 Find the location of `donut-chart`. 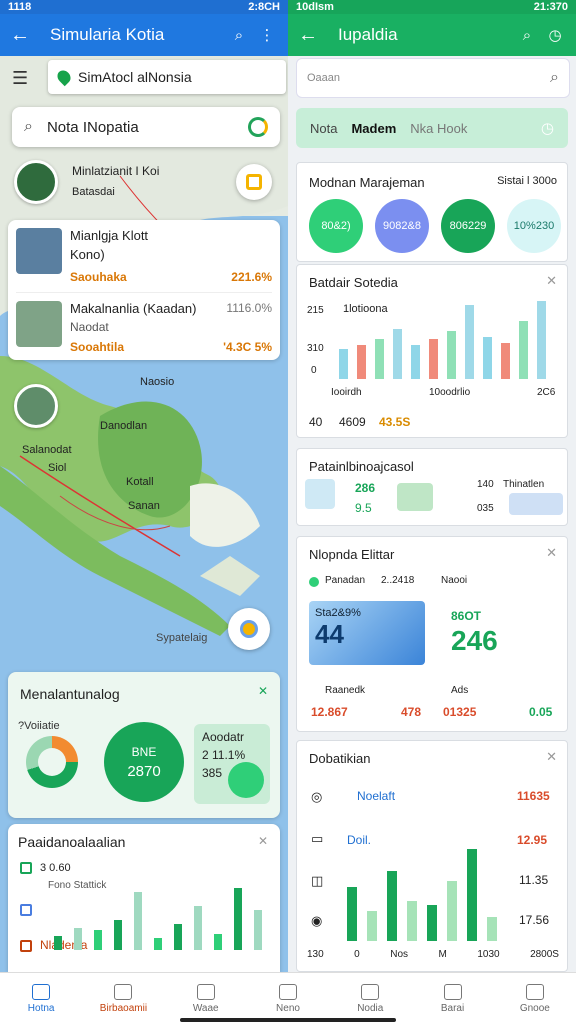

donut-chart is located at coordinates (52, 762).